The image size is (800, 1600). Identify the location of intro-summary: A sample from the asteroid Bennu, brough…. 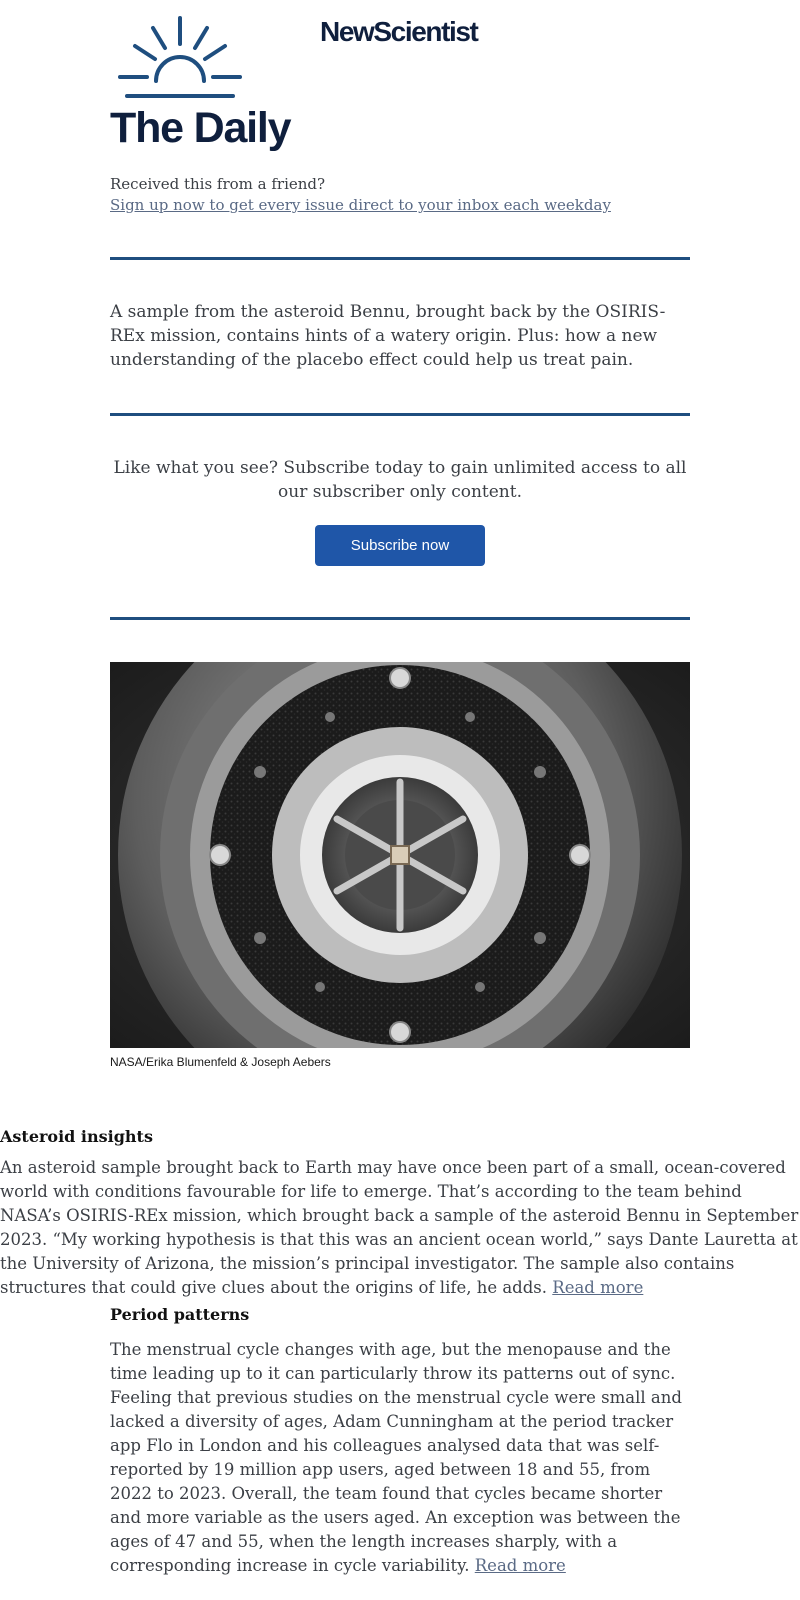
(388, 336).